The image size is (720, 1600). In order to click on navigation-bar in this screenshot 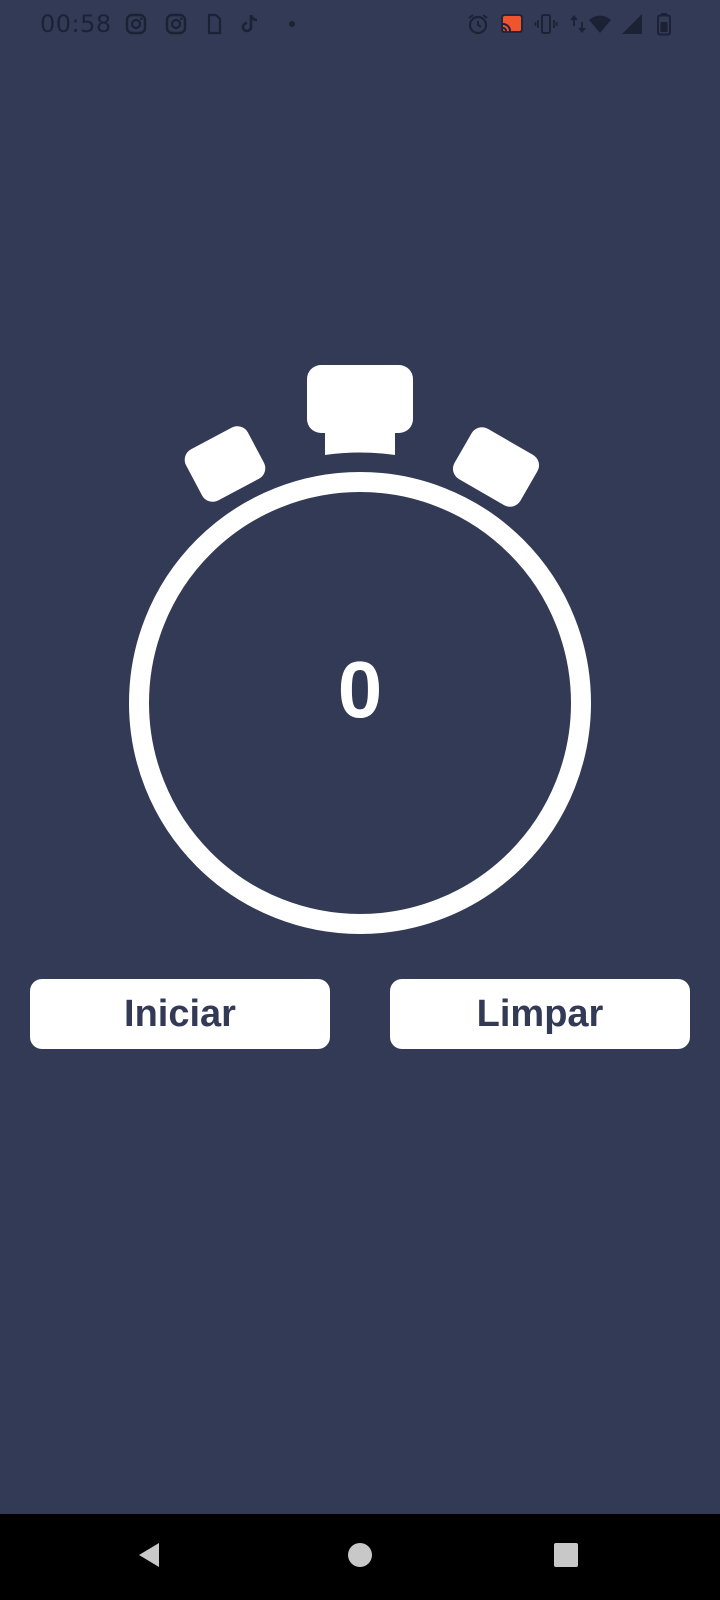, I will do `click(360, 1557)`.